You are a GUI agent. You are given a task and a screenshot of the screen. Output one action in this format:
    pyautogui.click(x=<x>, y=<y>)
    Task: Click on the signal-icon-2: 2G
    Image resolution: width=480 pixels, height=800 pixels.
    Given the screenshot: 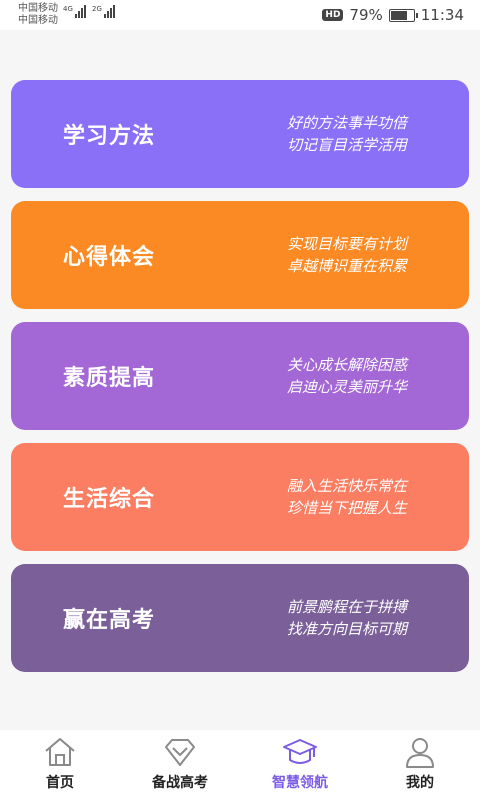 What is the action you would take?
    pyautogui.click(x=103, y=11)
    